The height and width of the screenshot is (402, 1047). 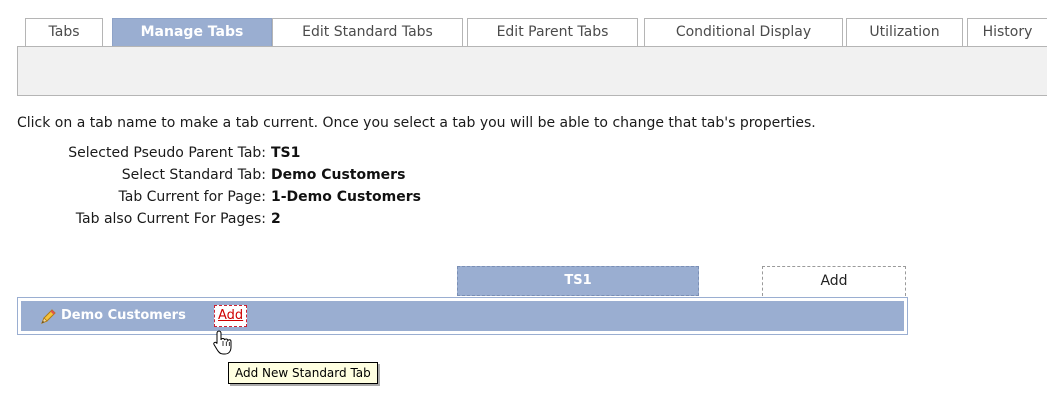 What do you see at coordinates (231, 316) in the screenshot?
I see `add-standard-tab-link: Add` at bounding box center [231, 316].